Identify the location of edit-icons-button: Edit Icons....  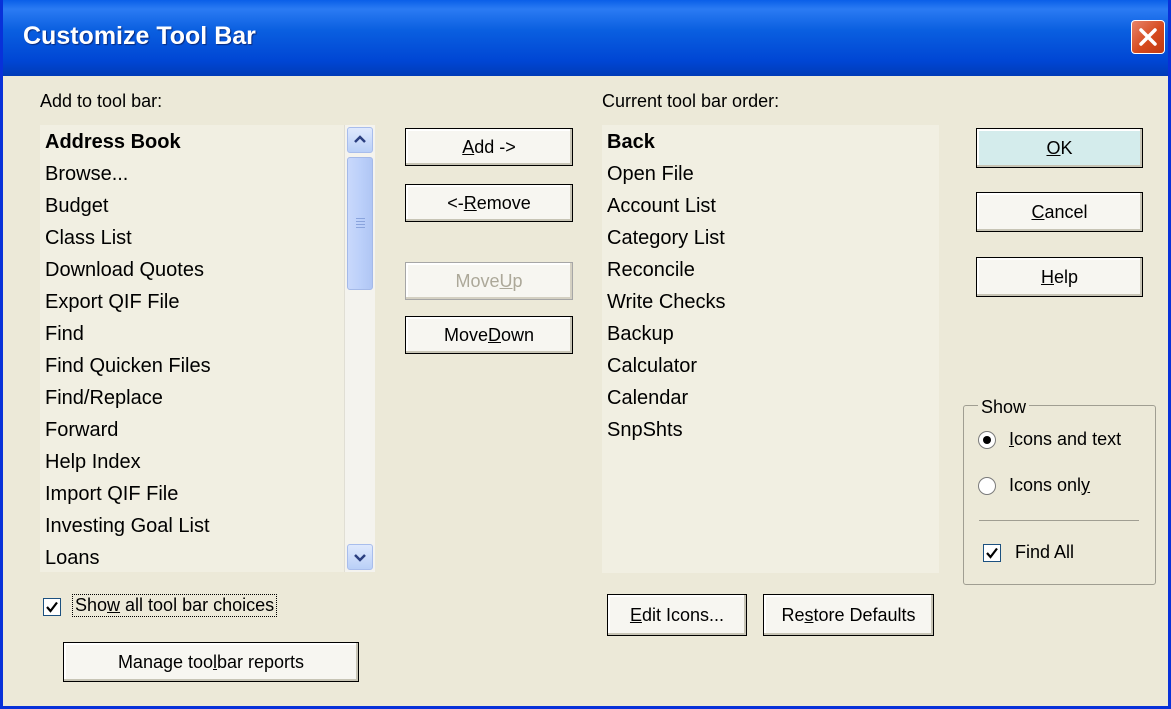
(677, 615).